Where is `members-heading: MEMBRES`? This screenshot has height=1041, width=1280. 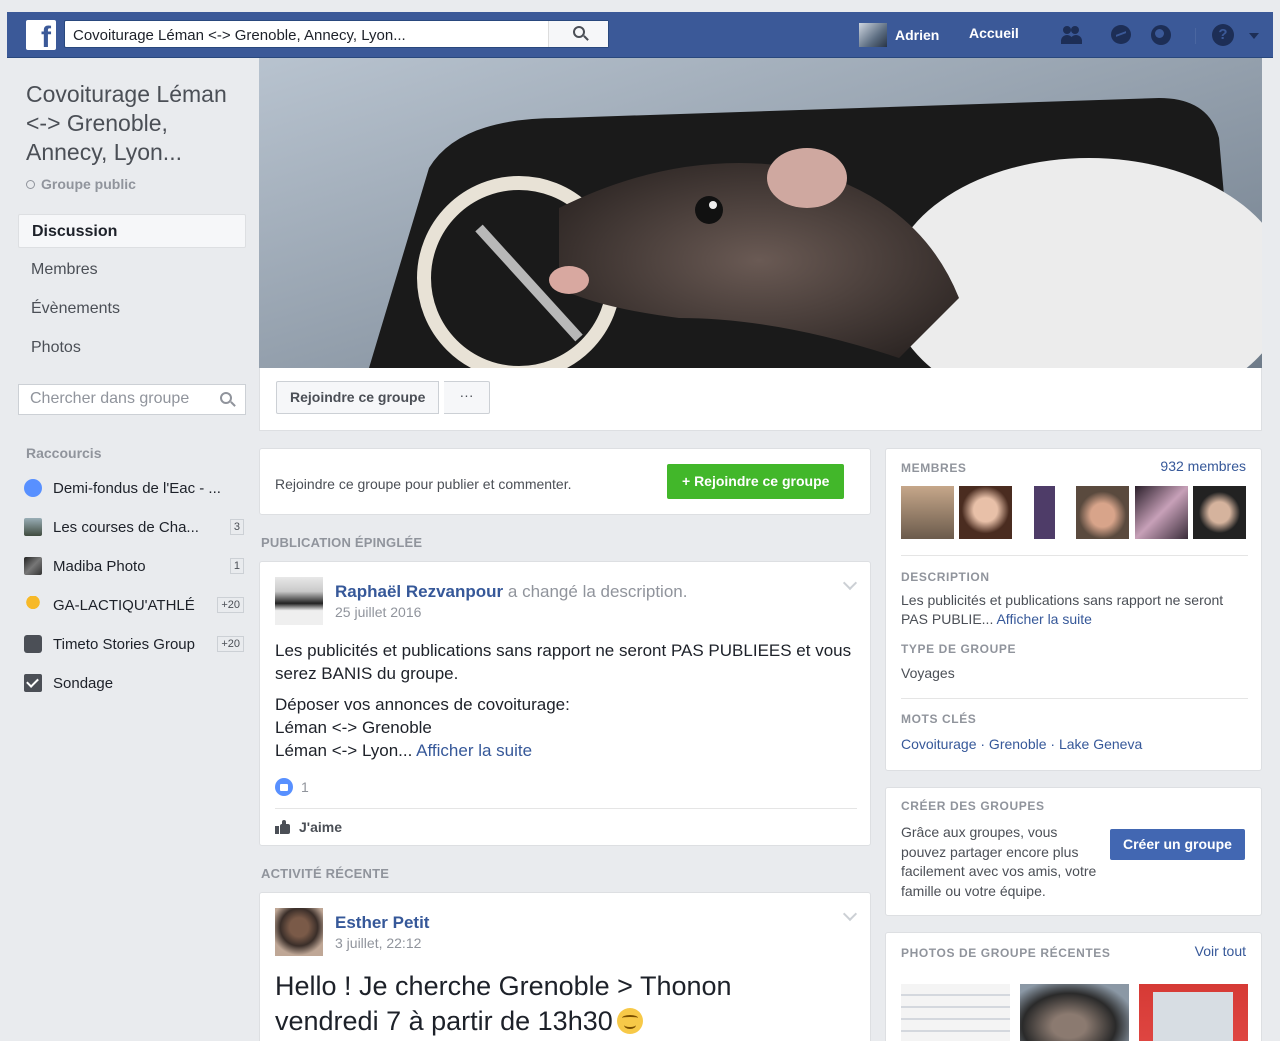 members-heading: MEMBRES is located at coordinates (934, 468).